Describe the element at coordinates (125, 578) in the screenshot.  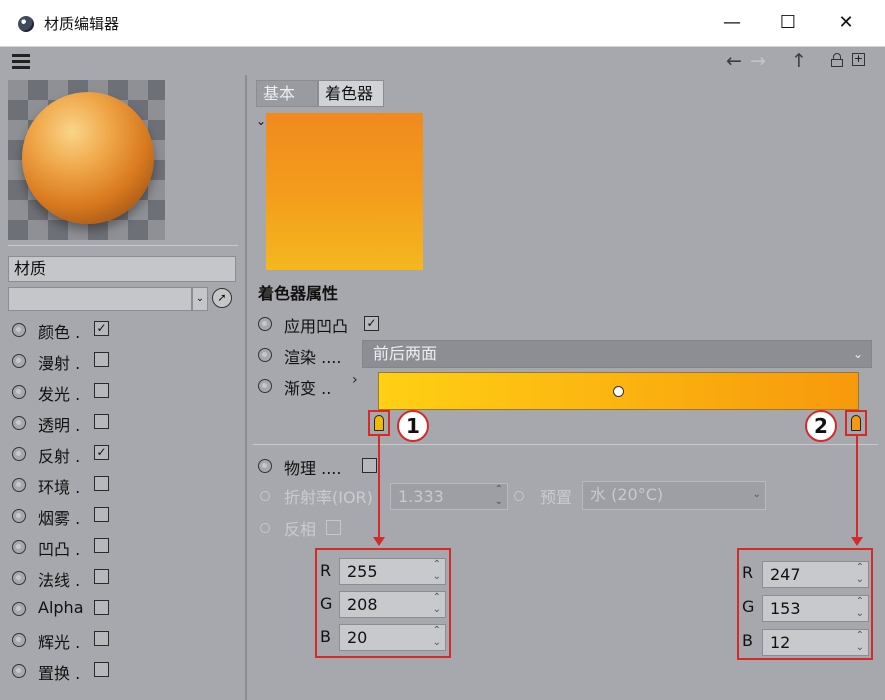
I see `channel-item-normal: 法线 .` at that location.